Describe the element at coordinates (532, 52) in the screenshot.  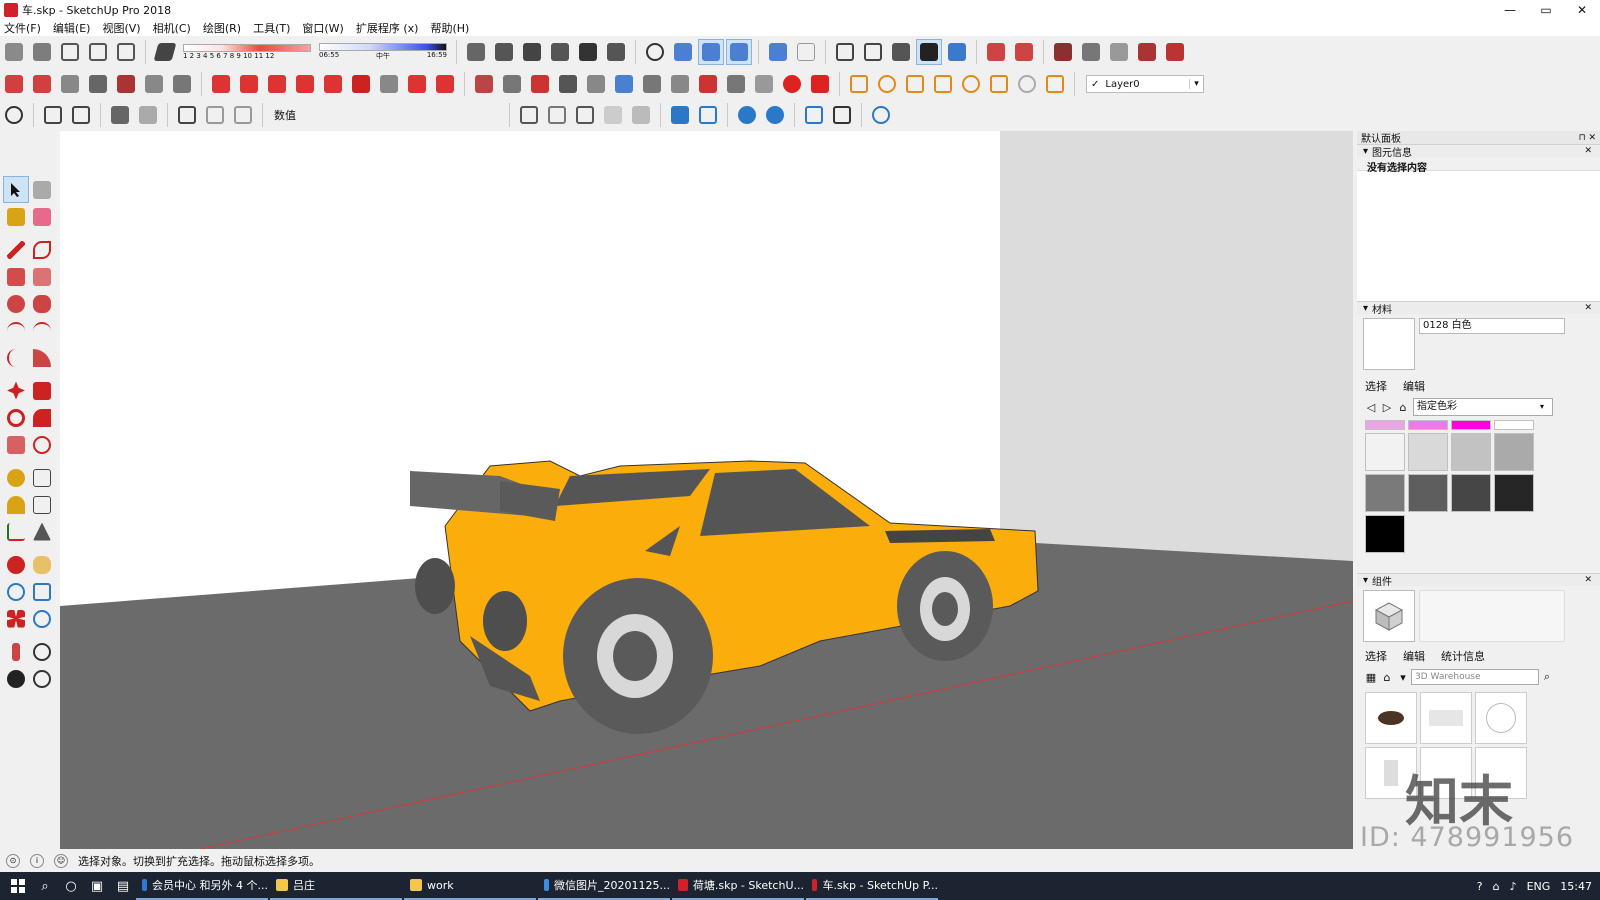
I see `wireframe-icon` at that location.